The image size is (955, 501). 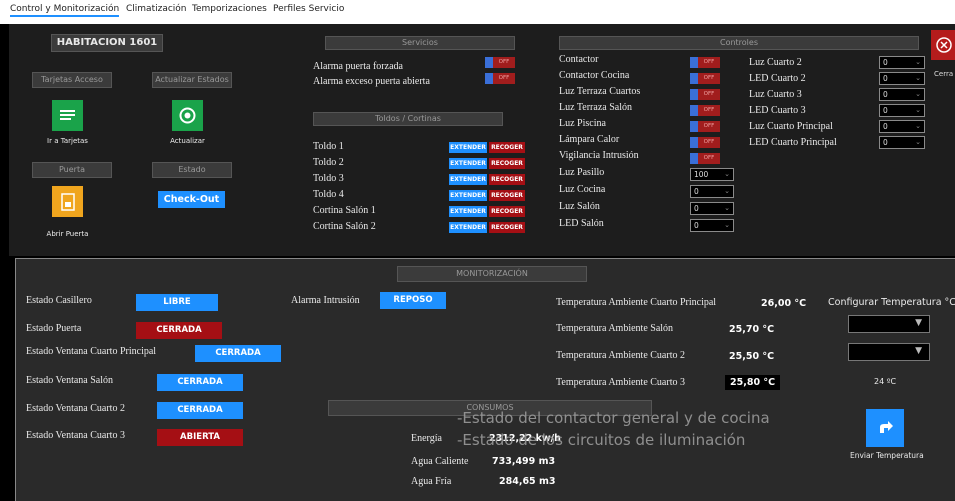 What do you see at coordinates (527, 481) in the screenshot?
I see `consumo-value: 284,65 m3` at bounding box center [527, 481].